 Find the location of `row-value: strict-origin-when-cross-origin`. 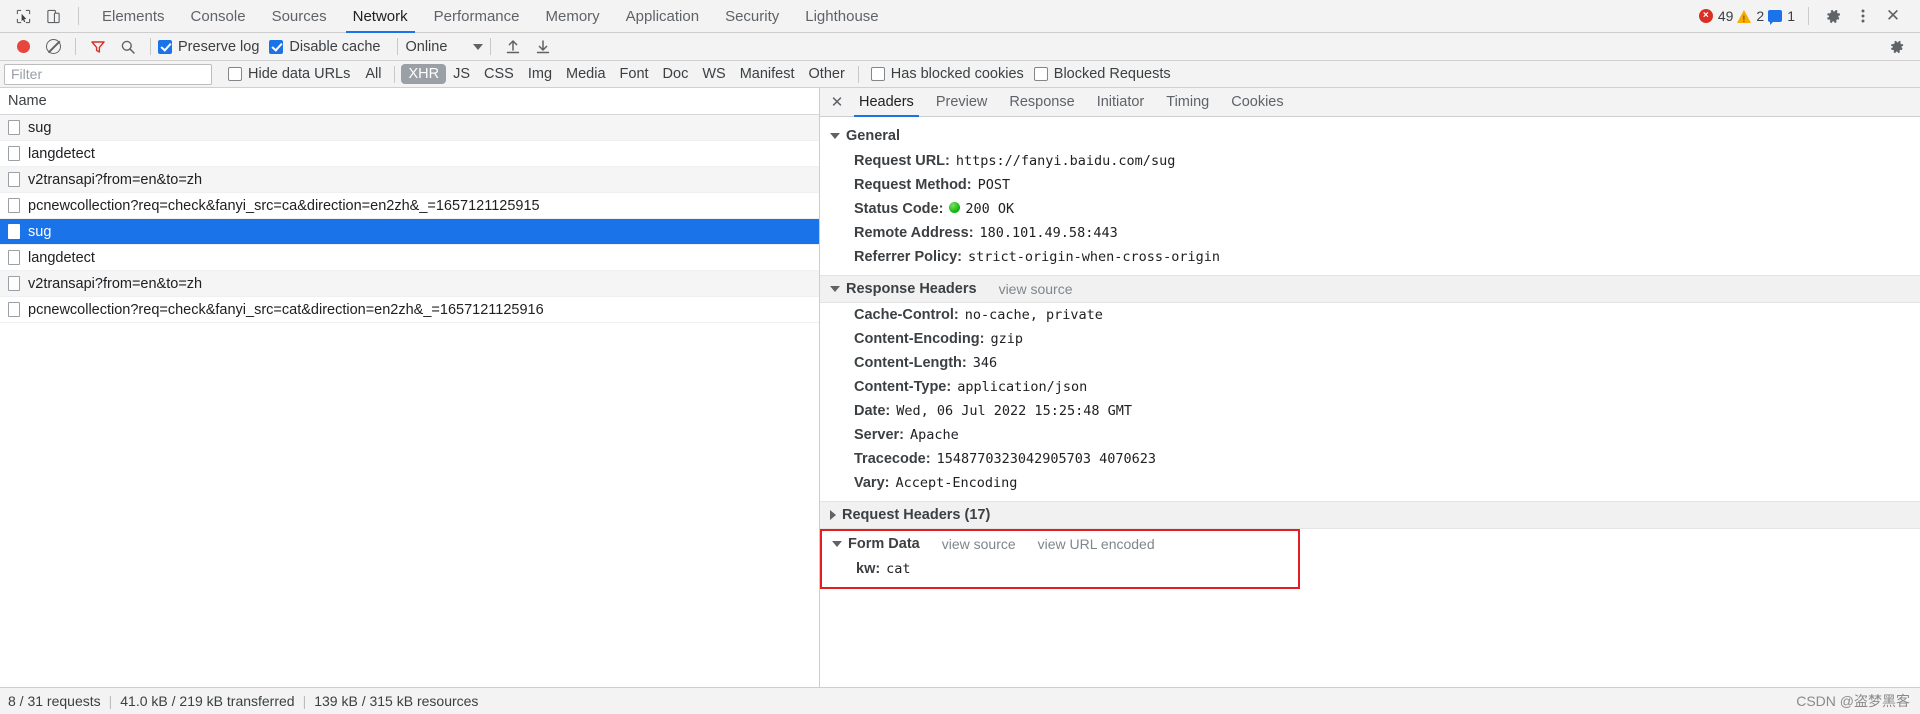

row-value: strict-origin-when-cross-origin is located at coordinates (1094, 257).